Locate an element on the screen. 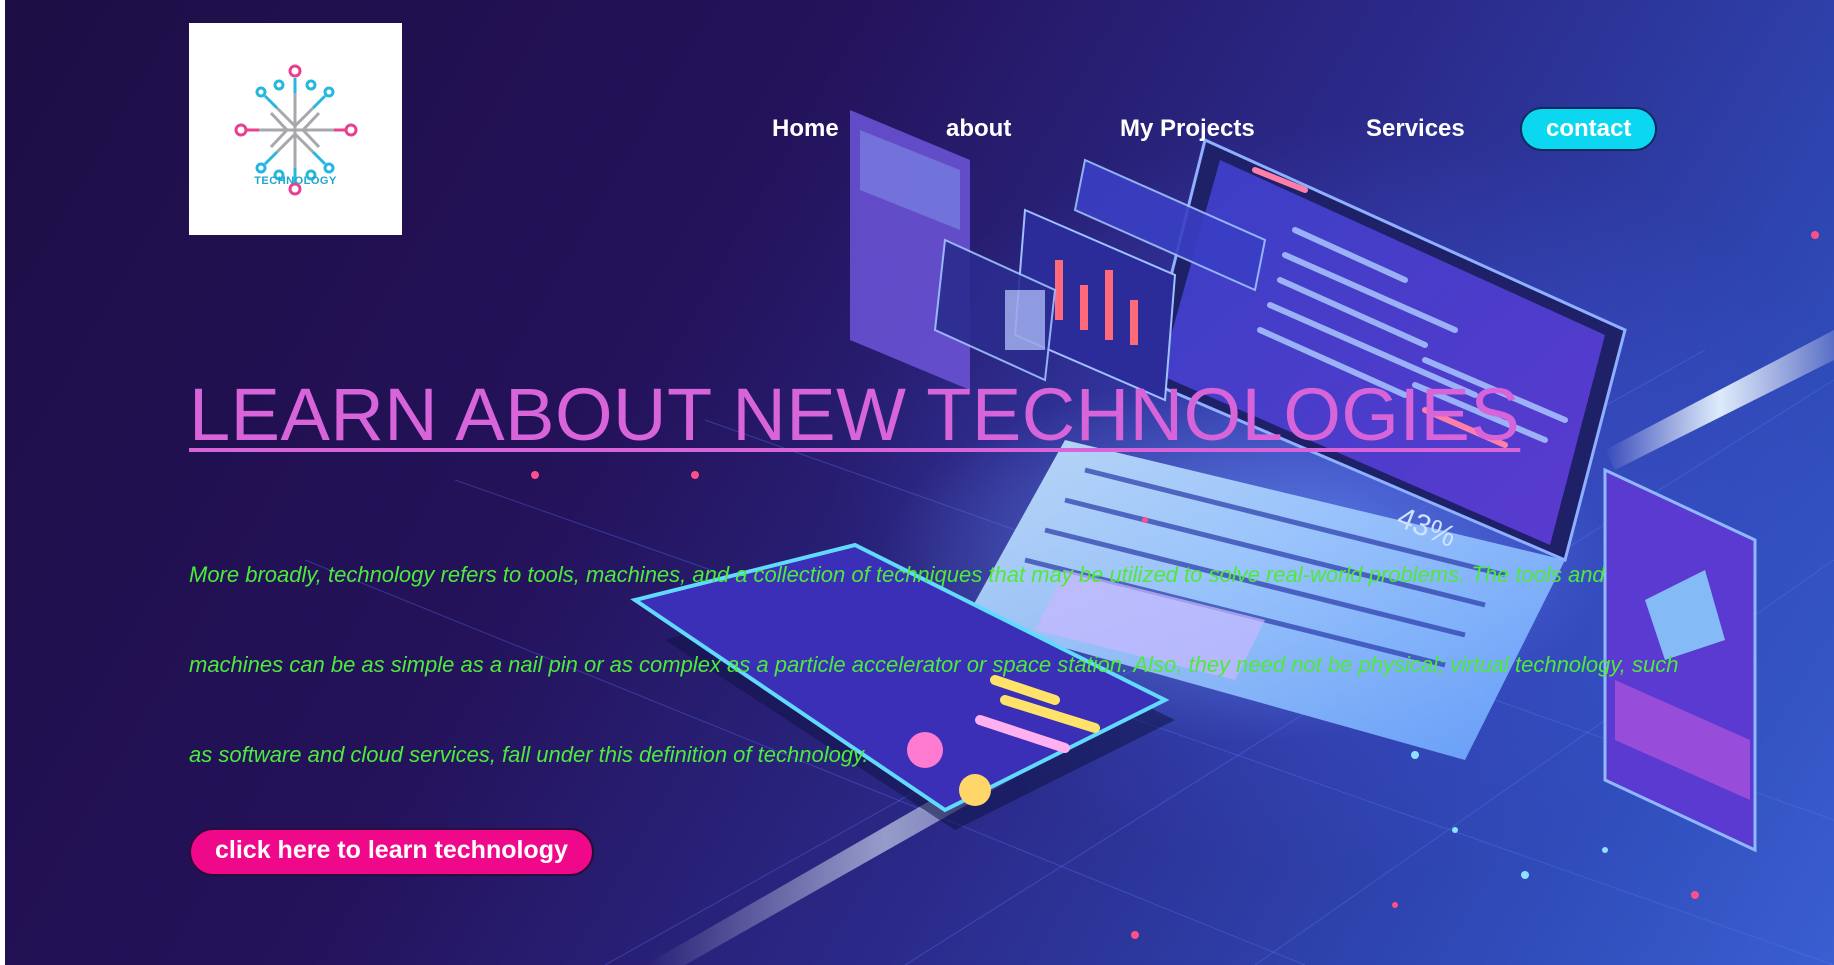 This screenshot has height=965, width=1834. nav-projects: My Projects is located at coordinates (1187, 129).